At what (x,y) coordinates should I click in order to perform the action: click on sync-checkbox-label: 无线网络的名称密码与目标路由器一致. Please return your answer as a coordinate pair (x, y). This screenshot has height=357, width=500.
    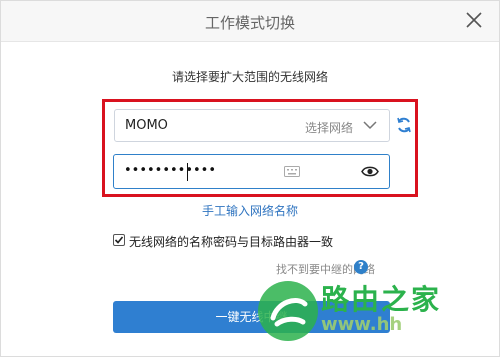
    Looking at the image, I should click on (231, 242).